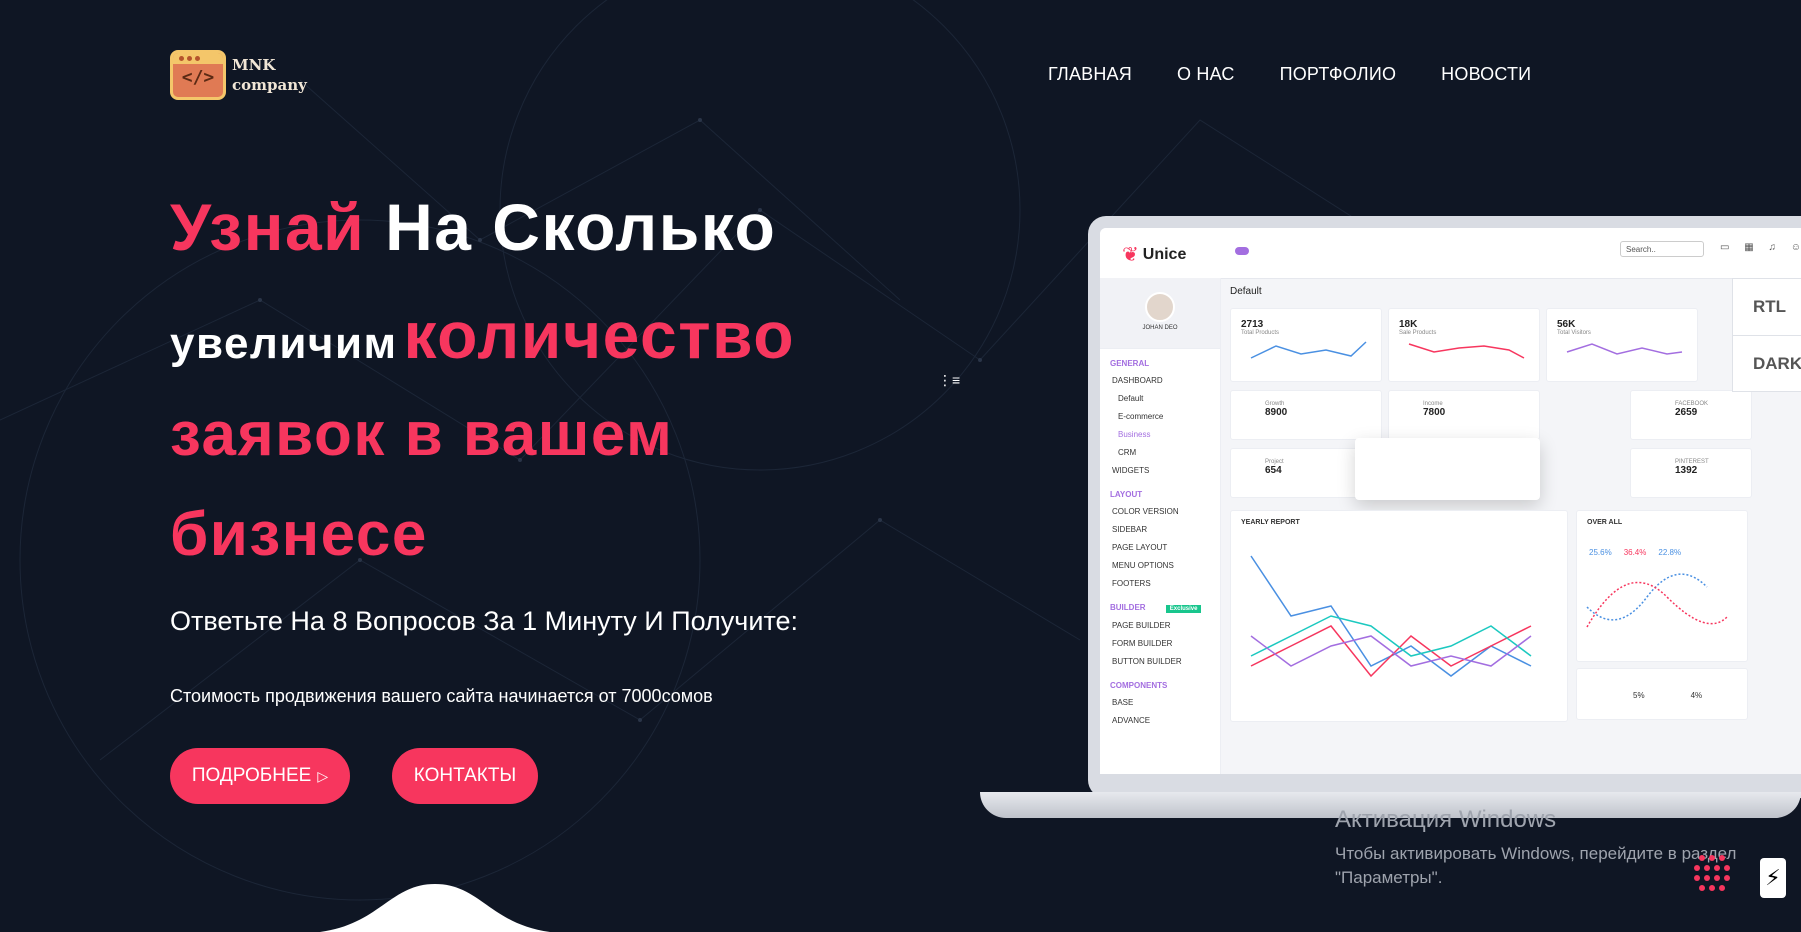  Describe the element at coordinates (1760, 247) in the screenshot. I see `topbar-icons: ▭ ▦ ♫ ☺` at that location.